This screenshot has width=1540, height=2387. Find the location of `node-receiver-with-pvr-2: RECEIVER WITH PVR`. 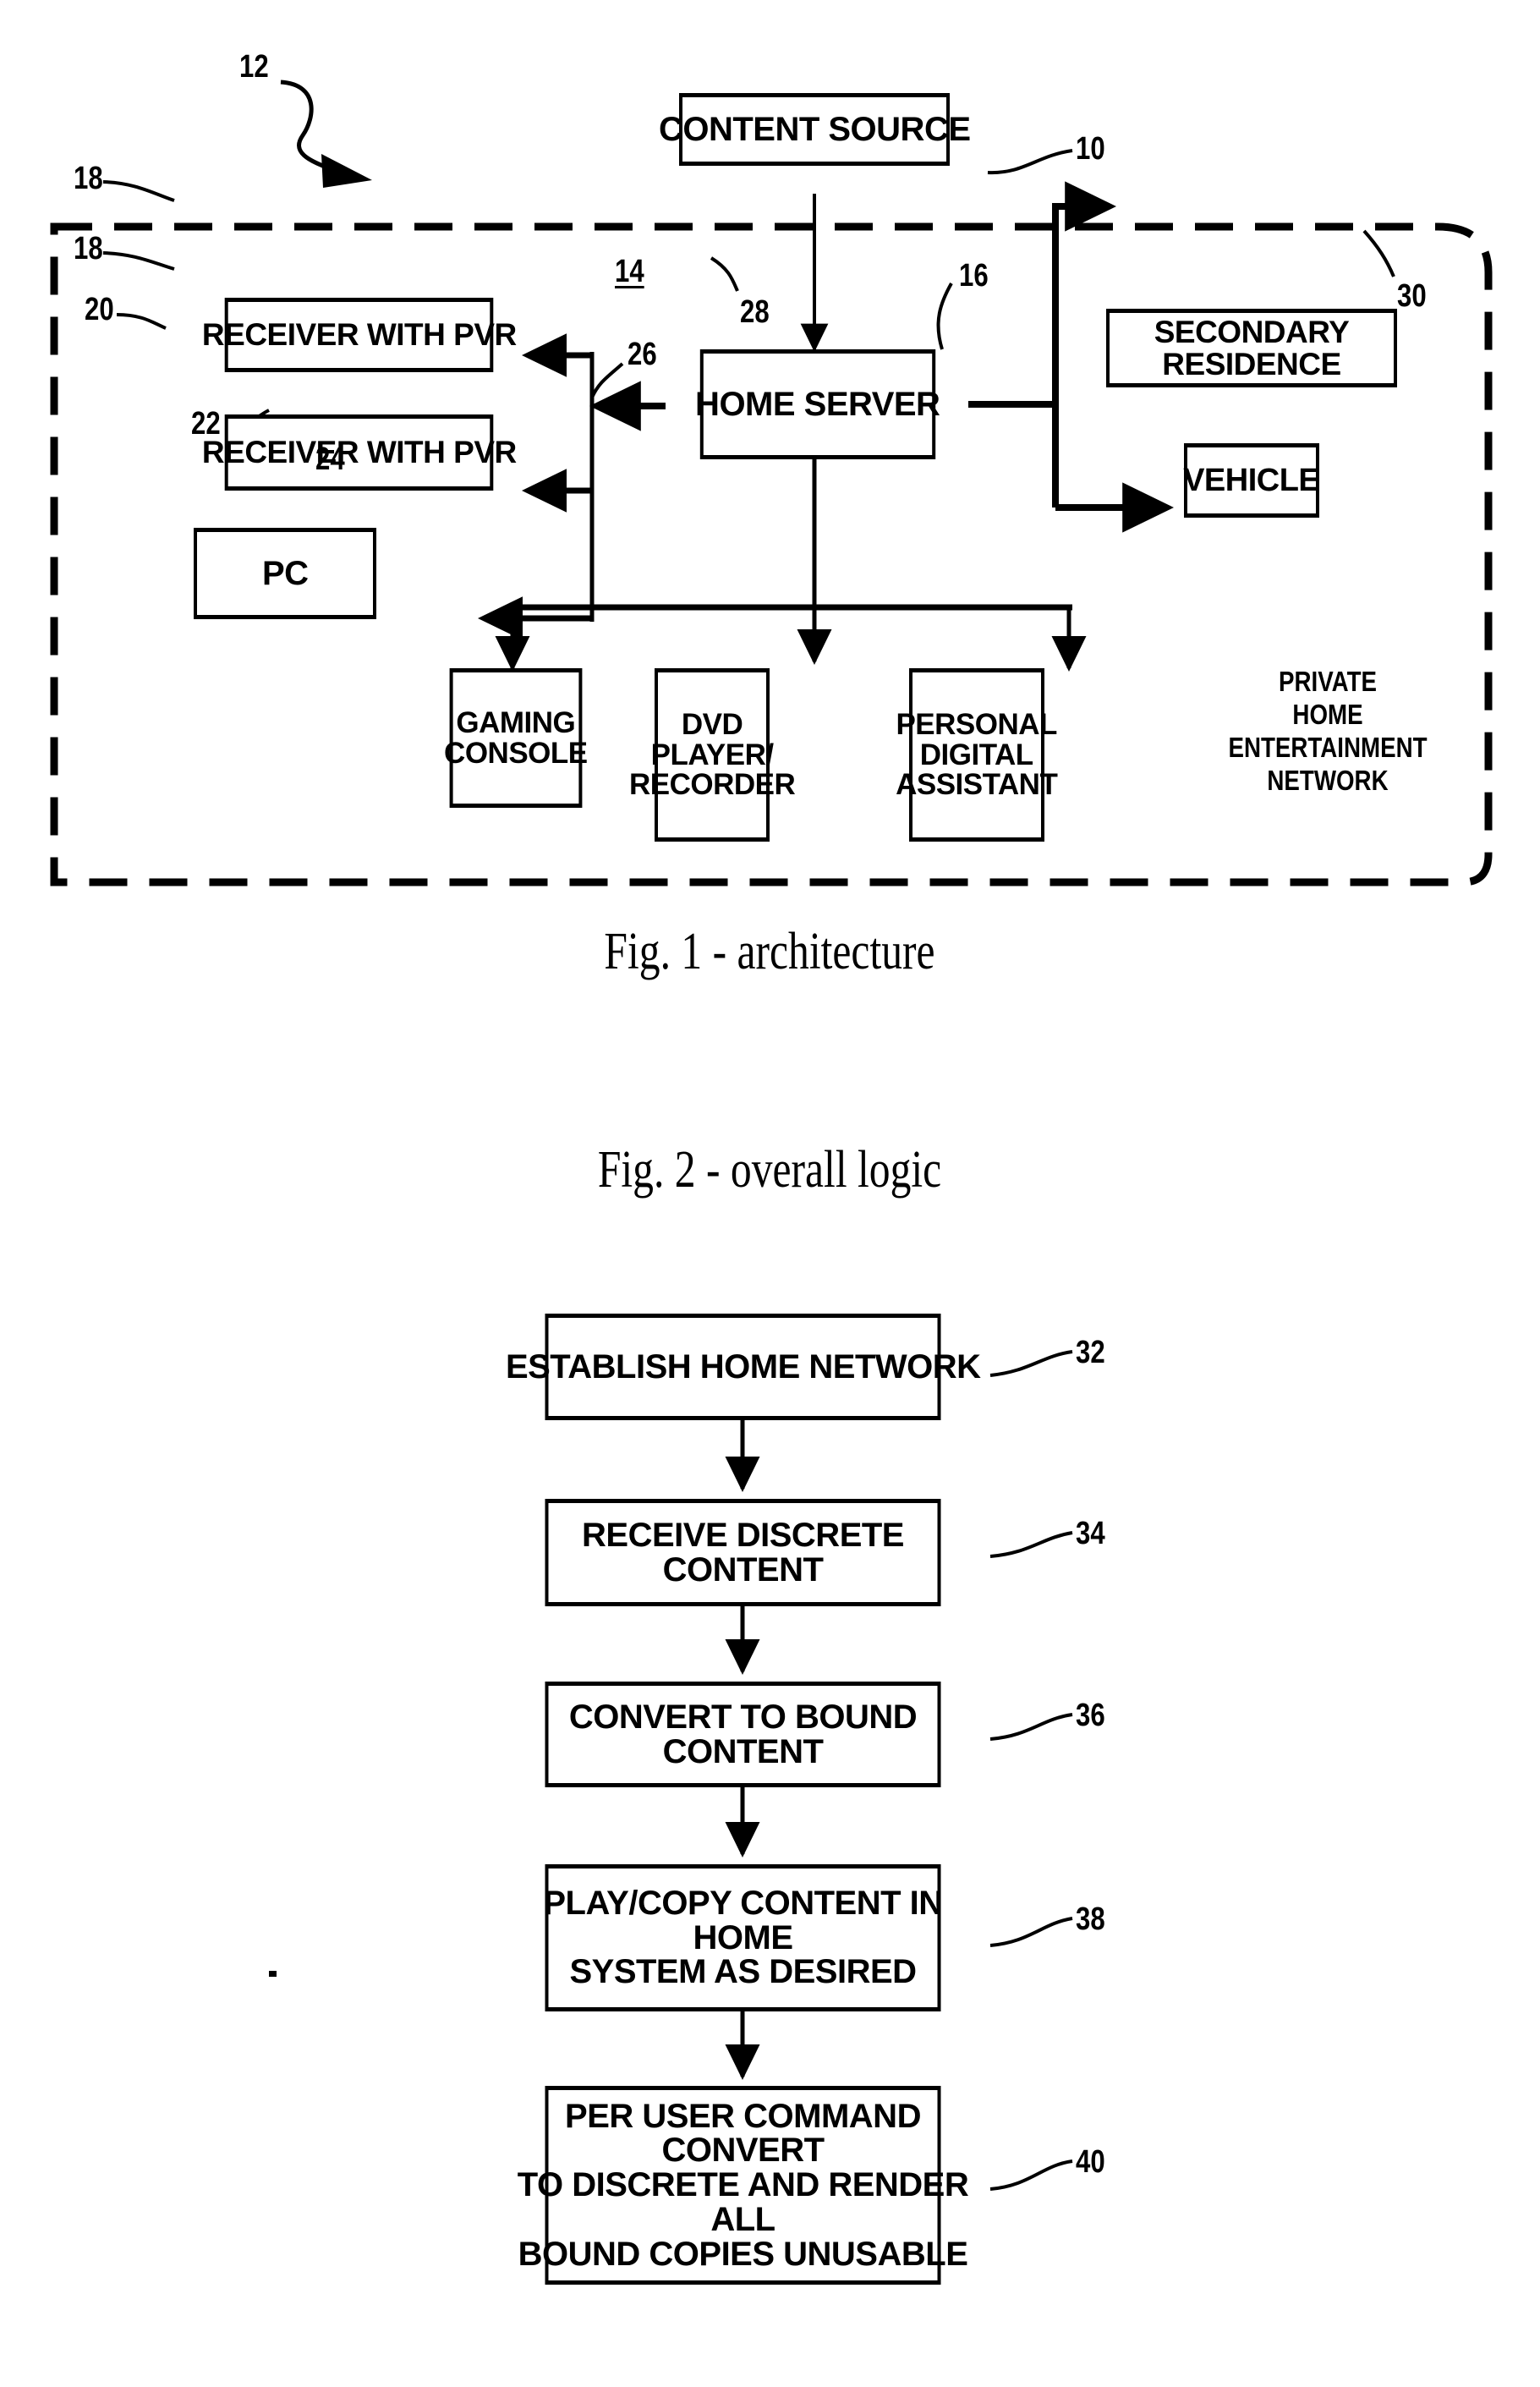

node-receiver-with-pvr-2: RECEIVER WITH PVR is located at coordinates (359, 452).